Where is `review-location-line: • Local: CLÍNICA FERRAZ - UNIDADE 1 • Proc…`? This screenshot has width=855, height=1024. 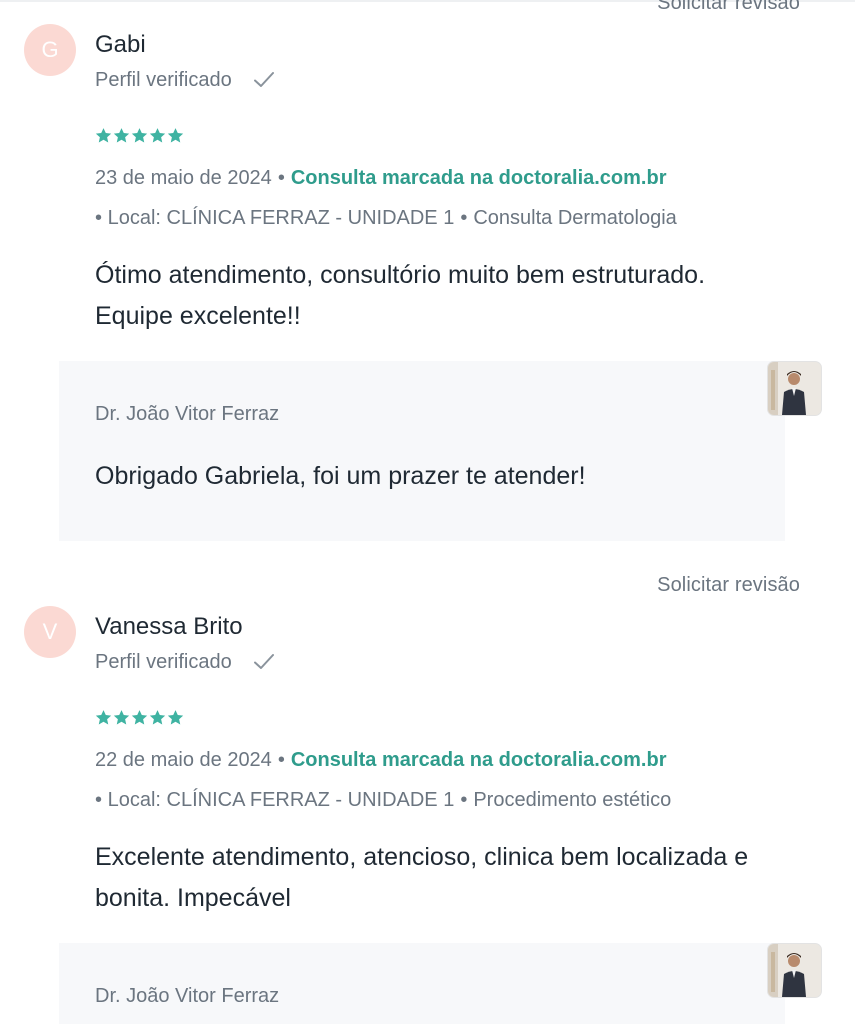
review-location-line: • Local: CLÍNICA FERRAZ - UNIDADE 1 • Proc… is located at coordinates (383, 800).